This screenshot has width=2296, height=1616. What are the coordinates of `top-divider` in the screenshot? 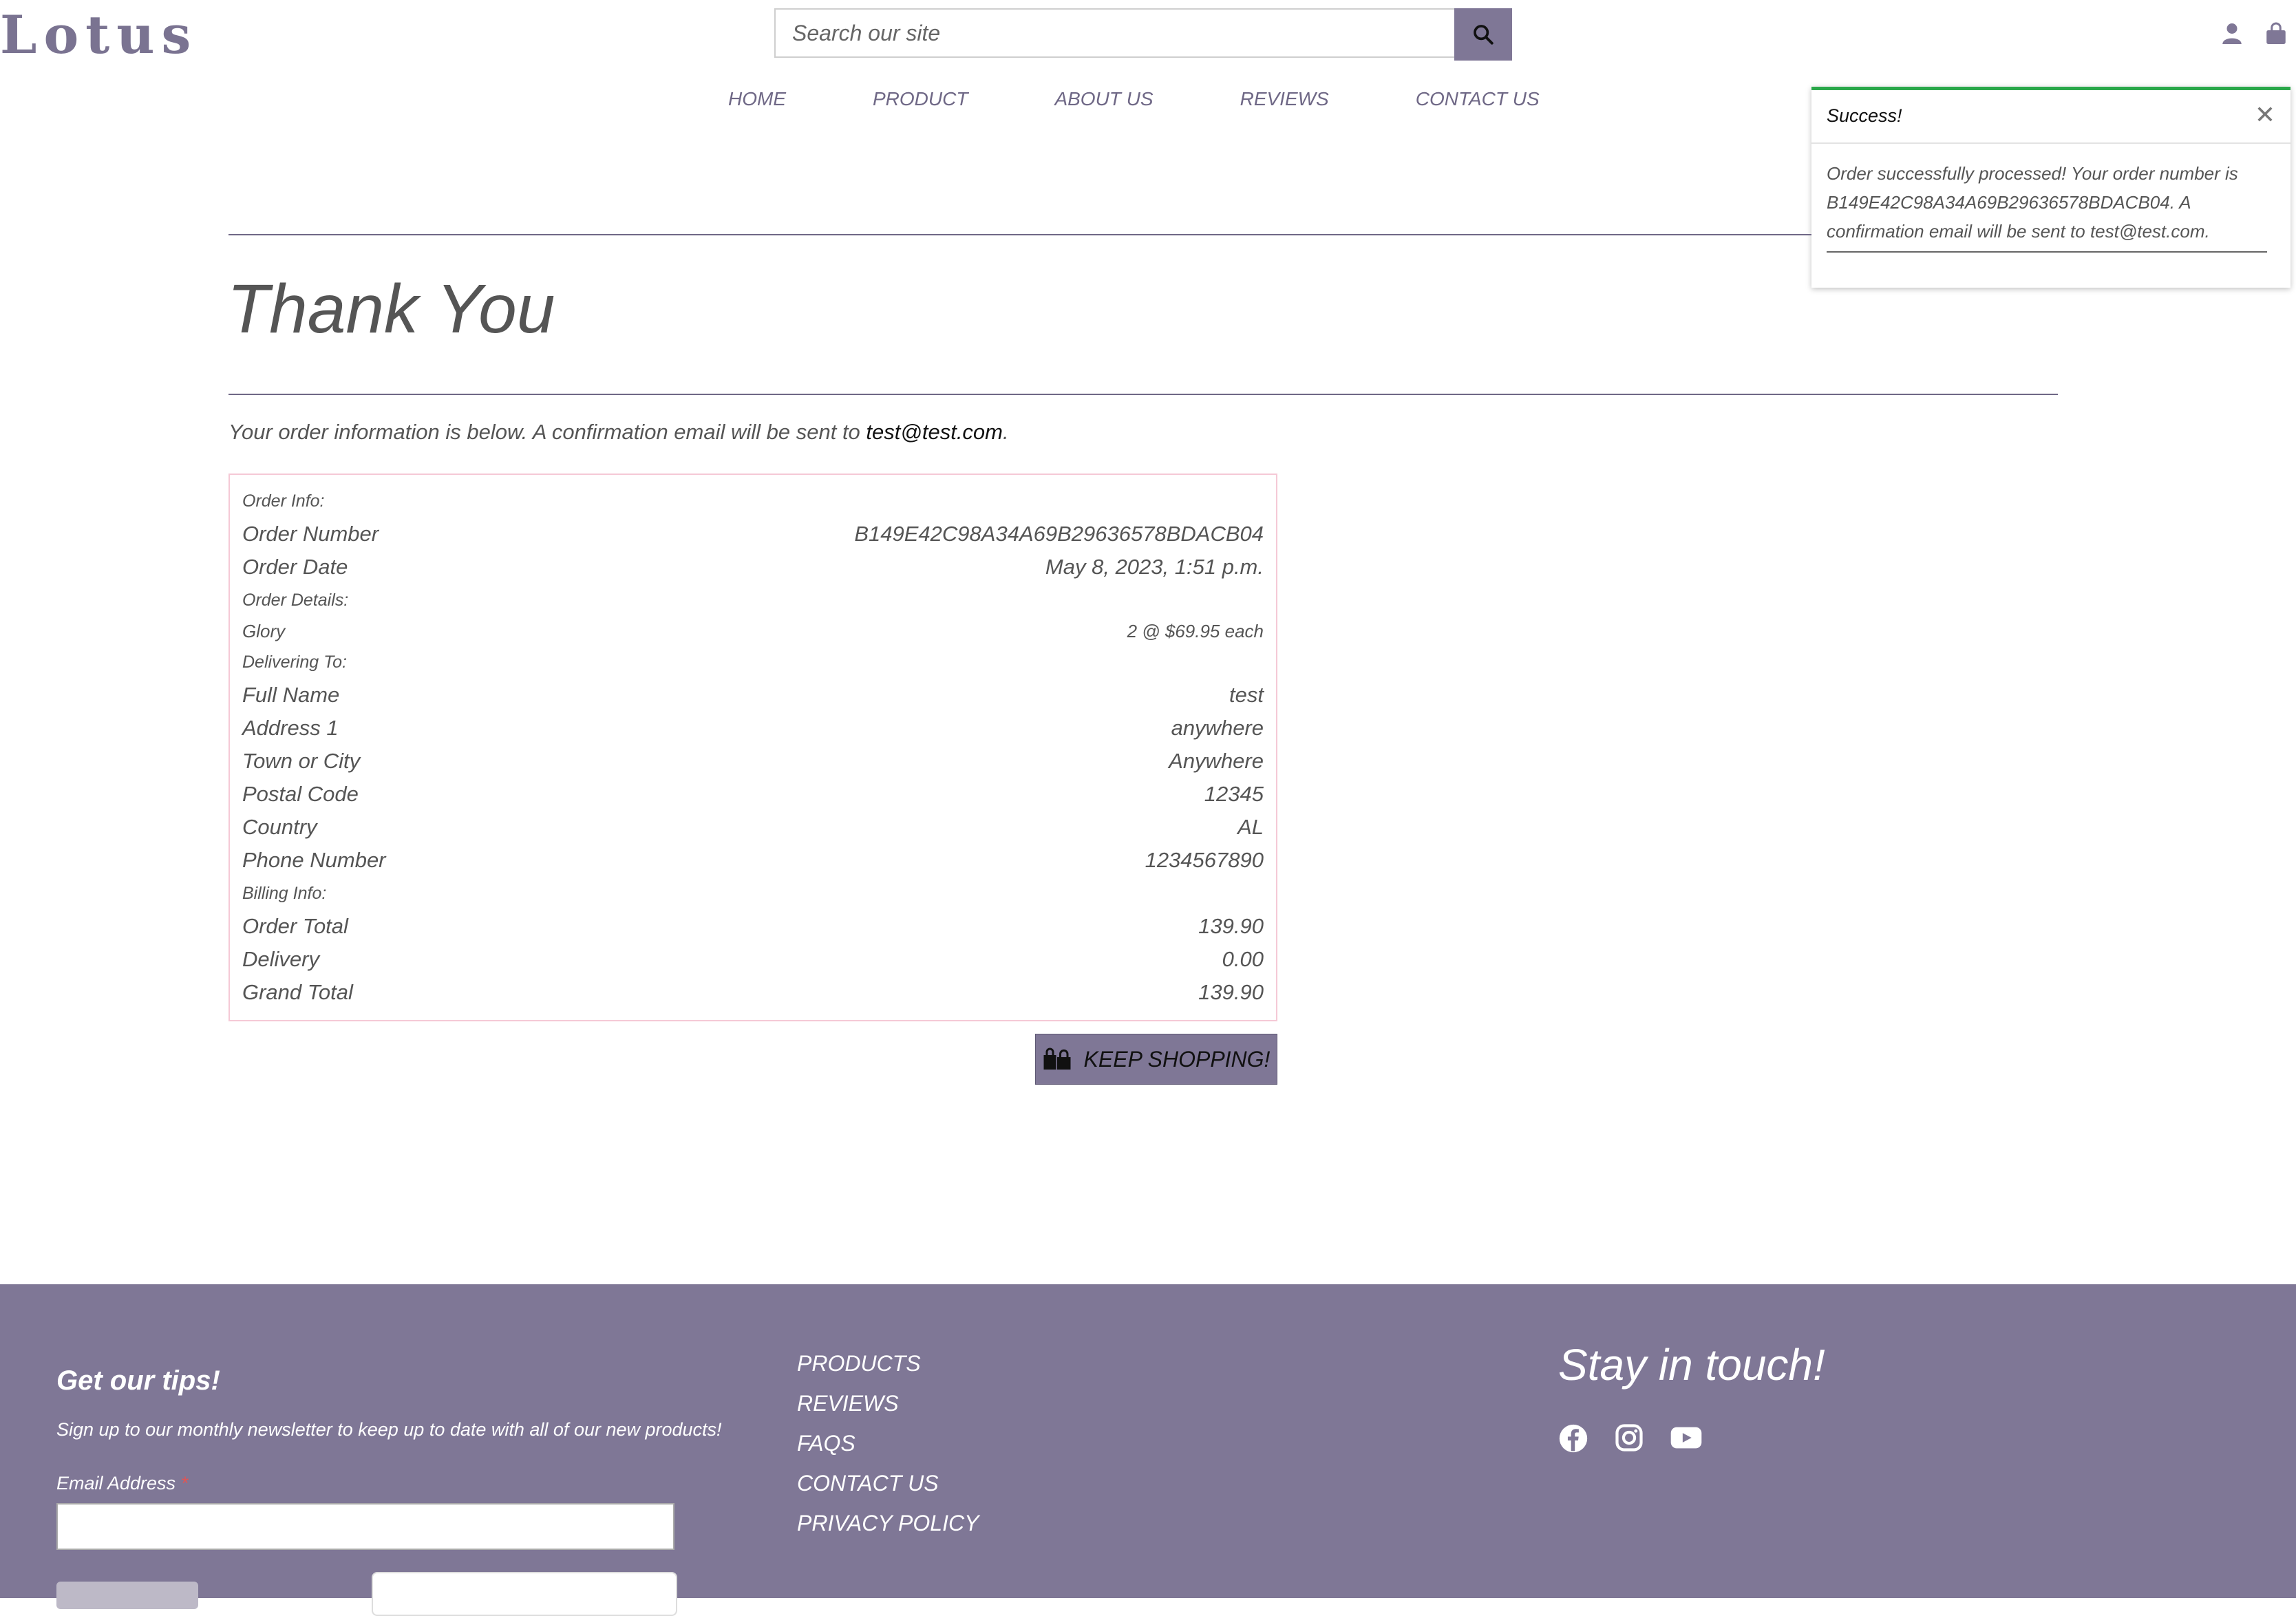 It's located at (1020, 234).